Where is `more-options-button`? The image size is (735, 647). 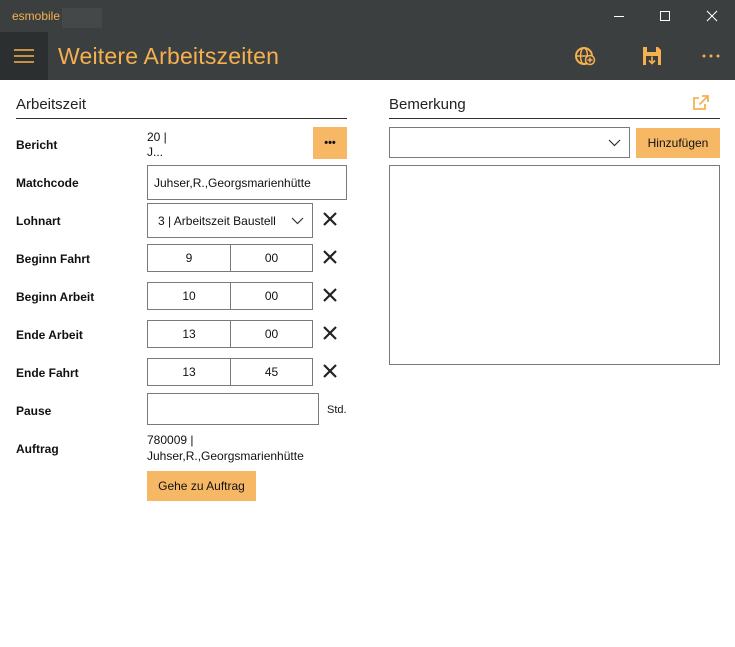
more-options-button is located at coordinates (711, 56).